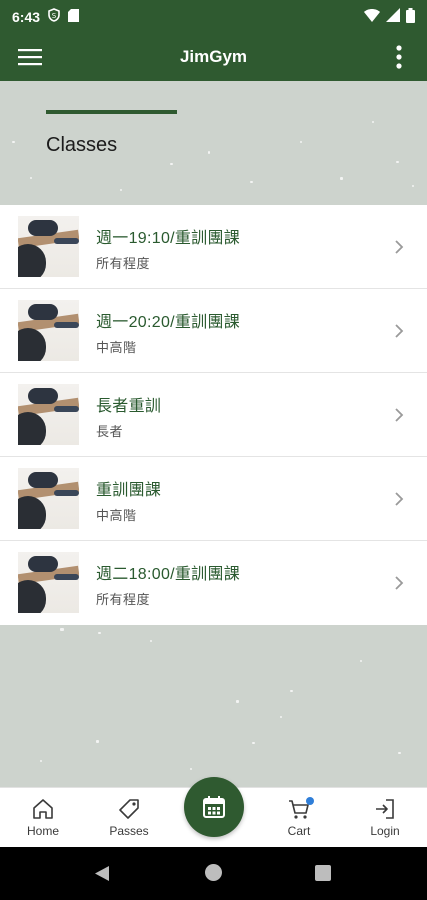  Describe the element at coordinates (26, 16) in the screenshot. I see `status-time: 6:43` at that location.